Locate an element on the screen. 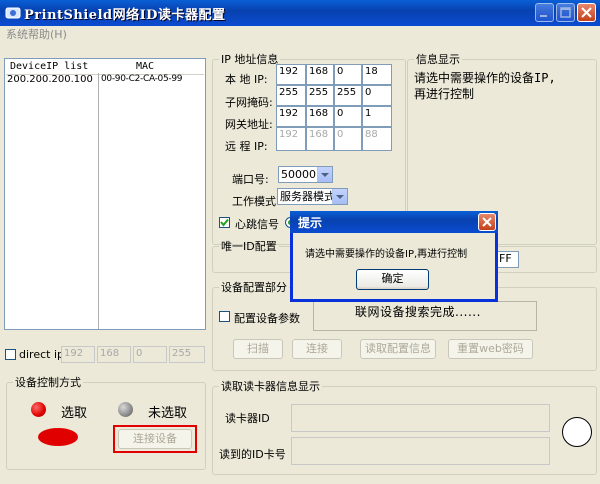 The height and width of the screenshot is (484, 600). local-ip-label: 本 地 IP: is located at coordinates (246, 79).